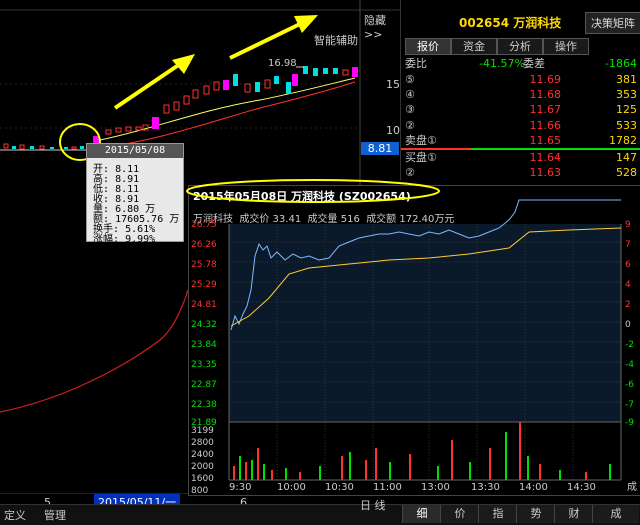 The height and width of the screenshot is (525, 640). Describe the element at coordinates (350, 219) in the screenshot. I see `intraday-vol-value: 516` at that location.